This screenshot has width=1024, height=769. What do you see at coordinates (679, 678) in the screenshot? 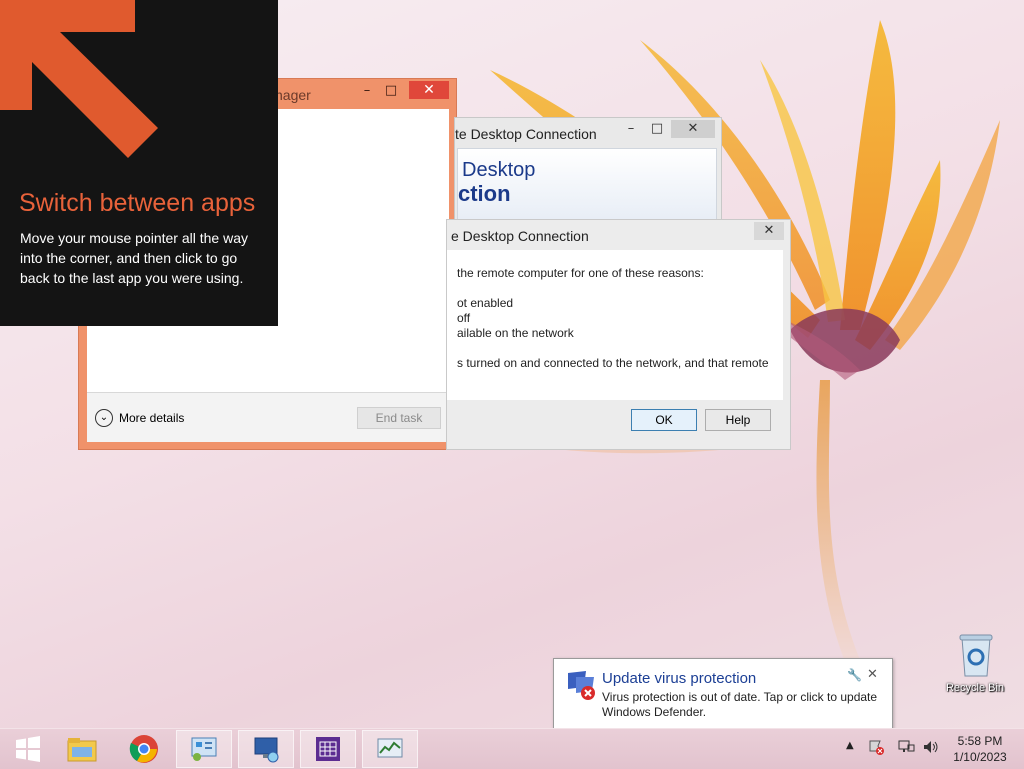
I see `notification-title: Update virus protection` at bounding box center [679, 678].